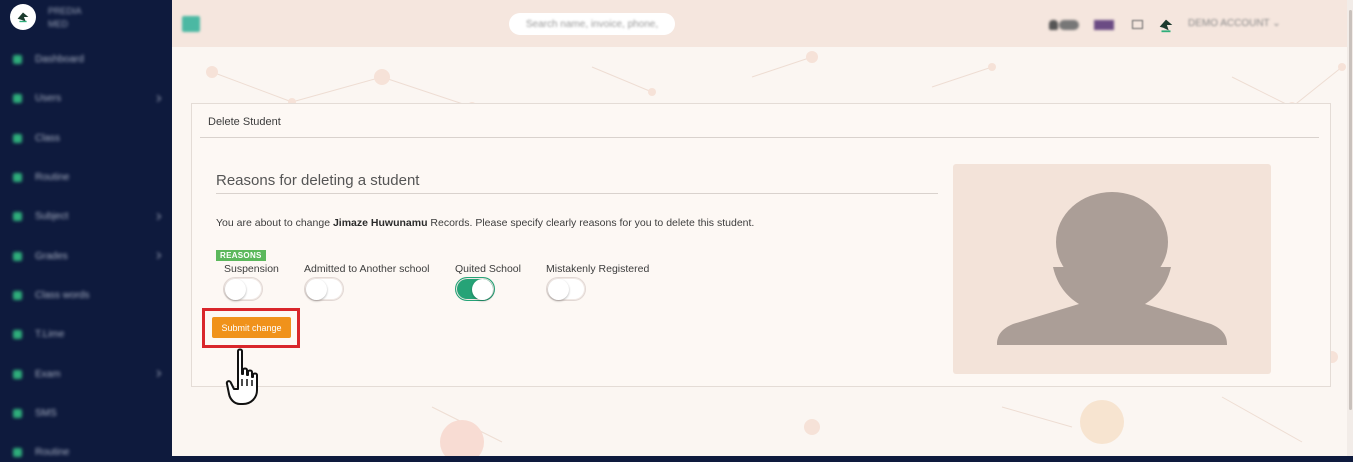 This screenshot has width=1353, height=462. I want to click on class-icon, so click(17, 138).